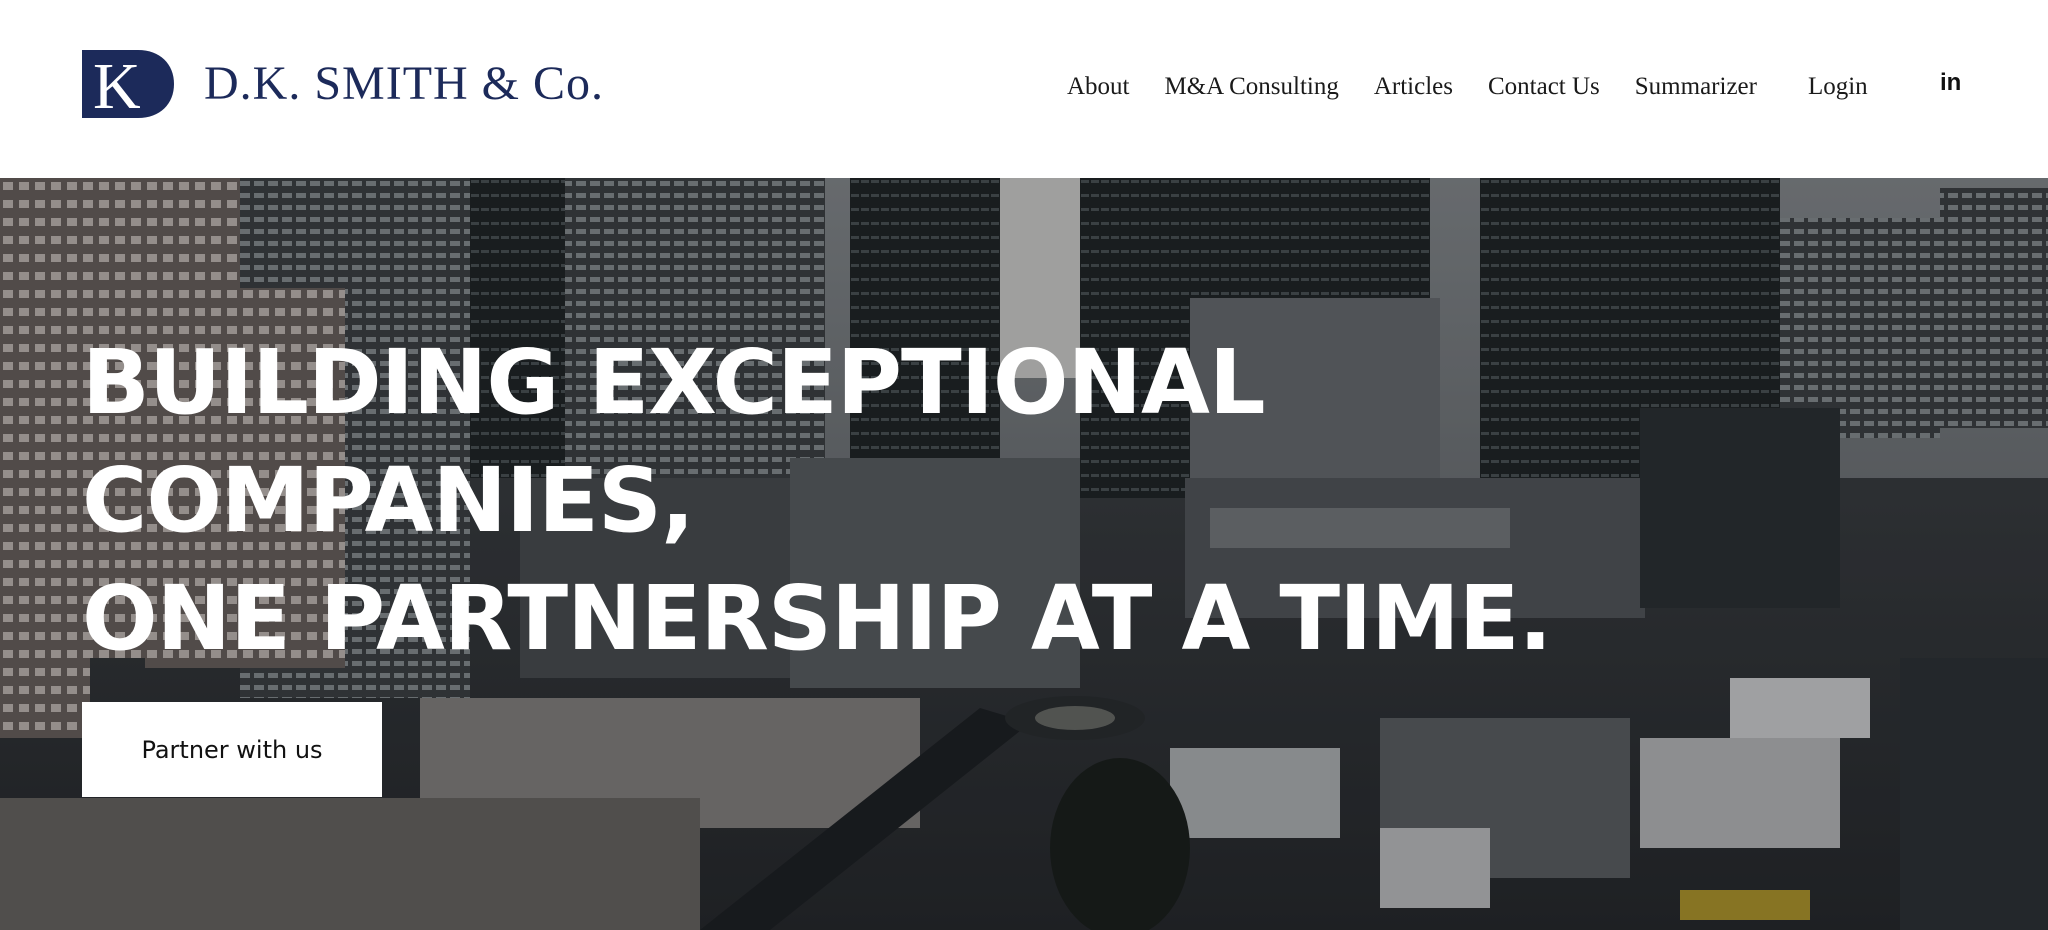 Image resolution: width=2048 pixels, height=930 pixels. Describe the element at coordinates (1838, 86) in the screenshot. I see `login-link: Login` at that location.